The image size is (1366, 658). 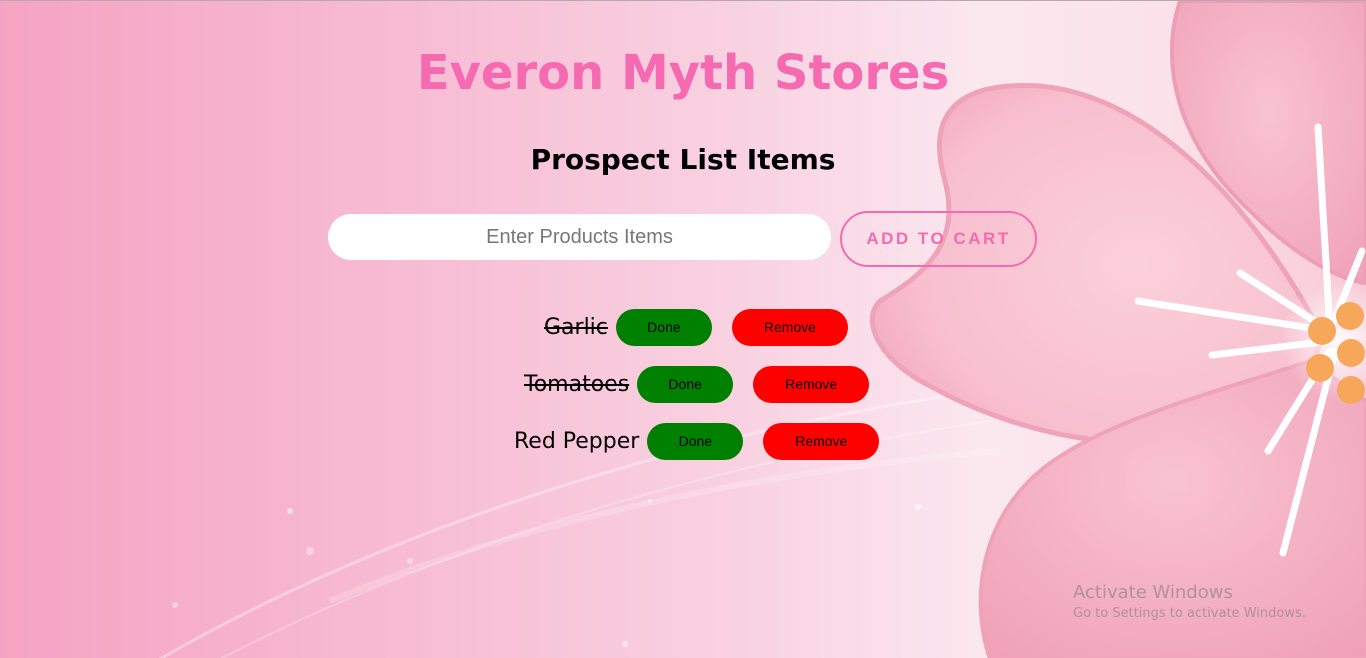 I want to click on item-name: Garlic, so click(x=576, y=327).